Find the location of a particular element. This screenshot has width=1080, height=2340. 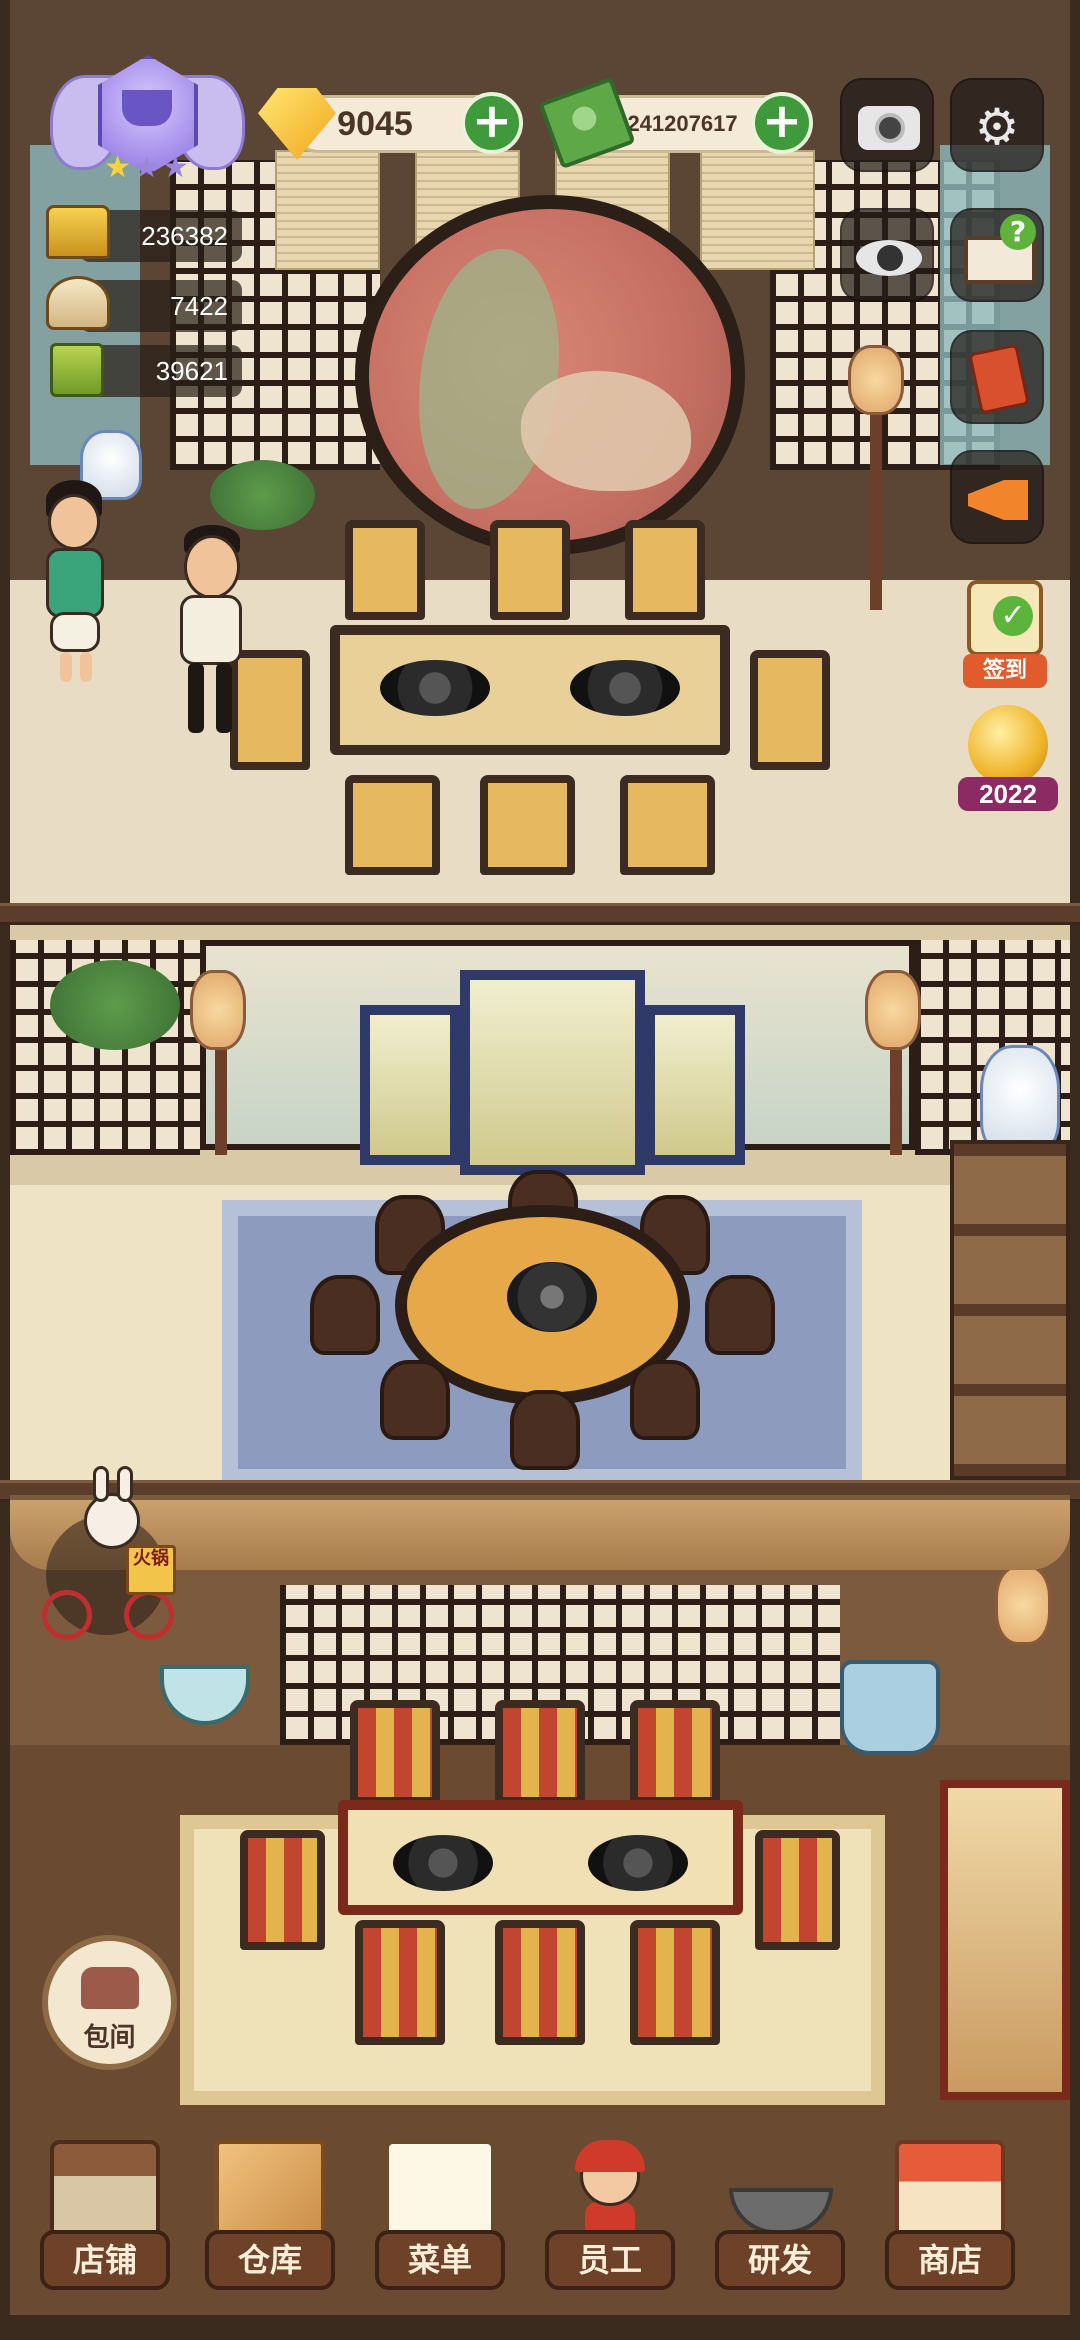

event-2022-button: 2022 is located at coordinates (1008, 760).